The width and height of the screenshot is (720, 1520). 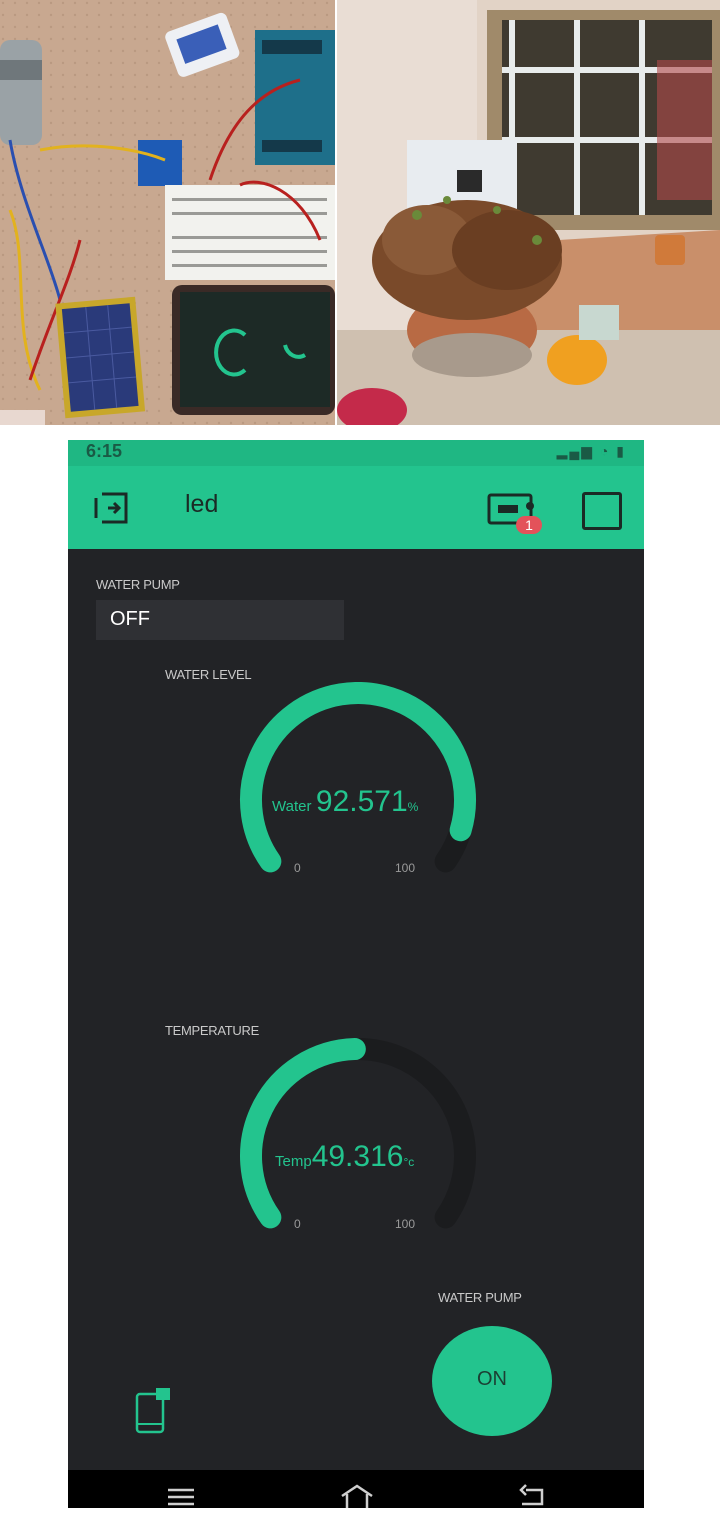 I want to click on pump-display-label: WATER PUMP, so click(x=138, y=584).